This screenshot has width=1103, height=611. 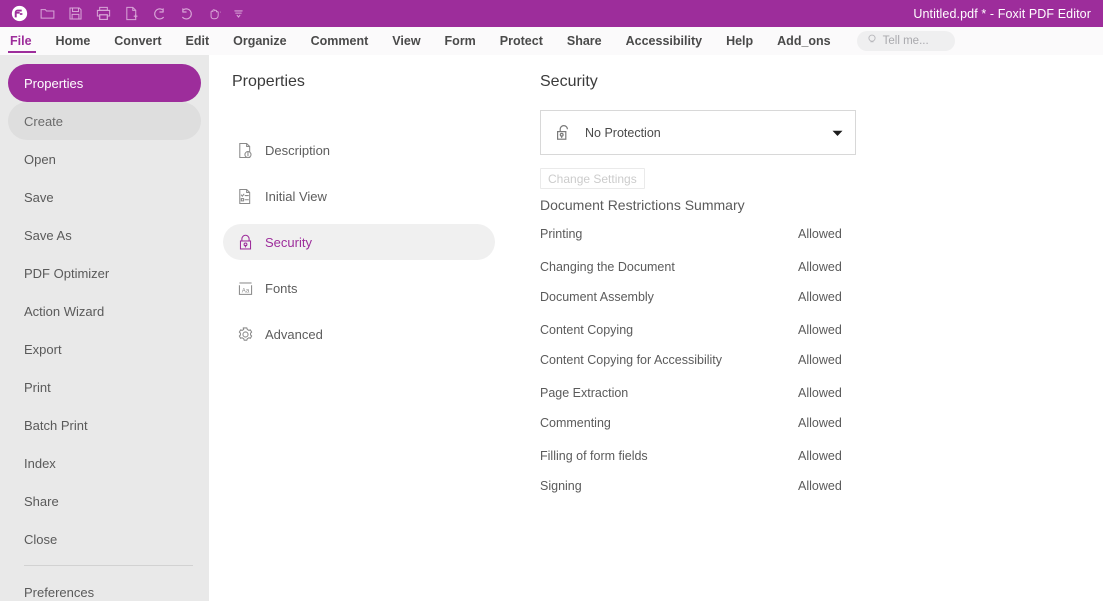 I want to click on protection-method-select: No Protection, so click(x=698, y=132).